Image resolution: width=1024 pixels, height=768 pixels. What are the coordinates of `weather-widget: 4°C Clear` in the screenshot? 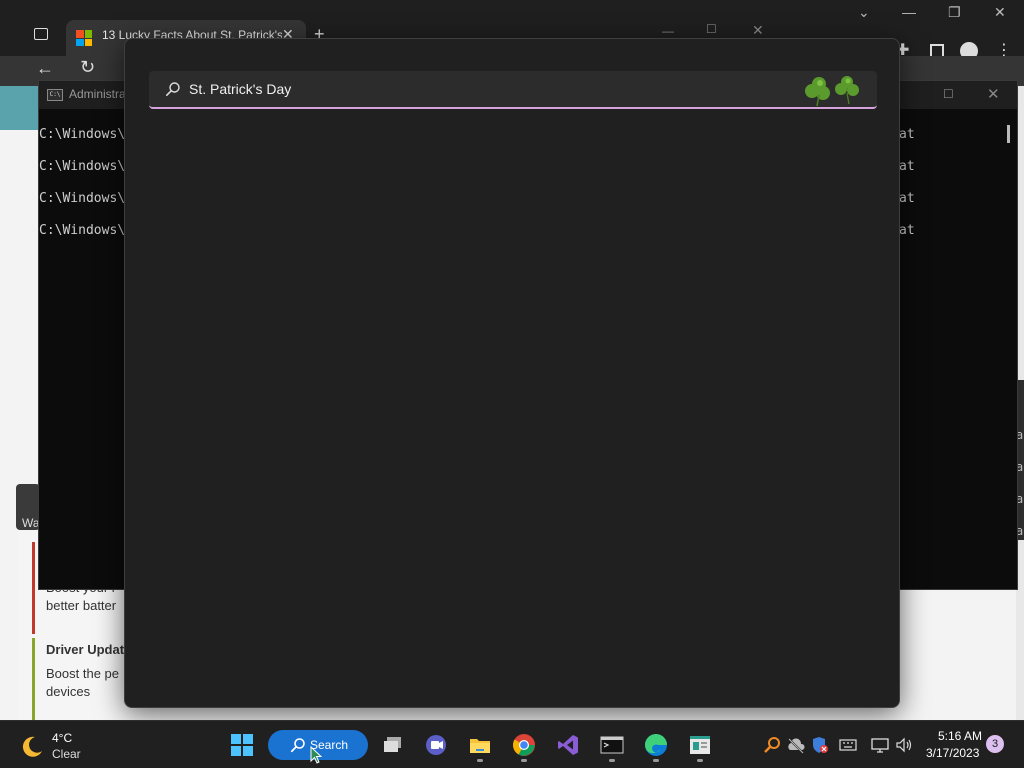 It's located at (55, 747).